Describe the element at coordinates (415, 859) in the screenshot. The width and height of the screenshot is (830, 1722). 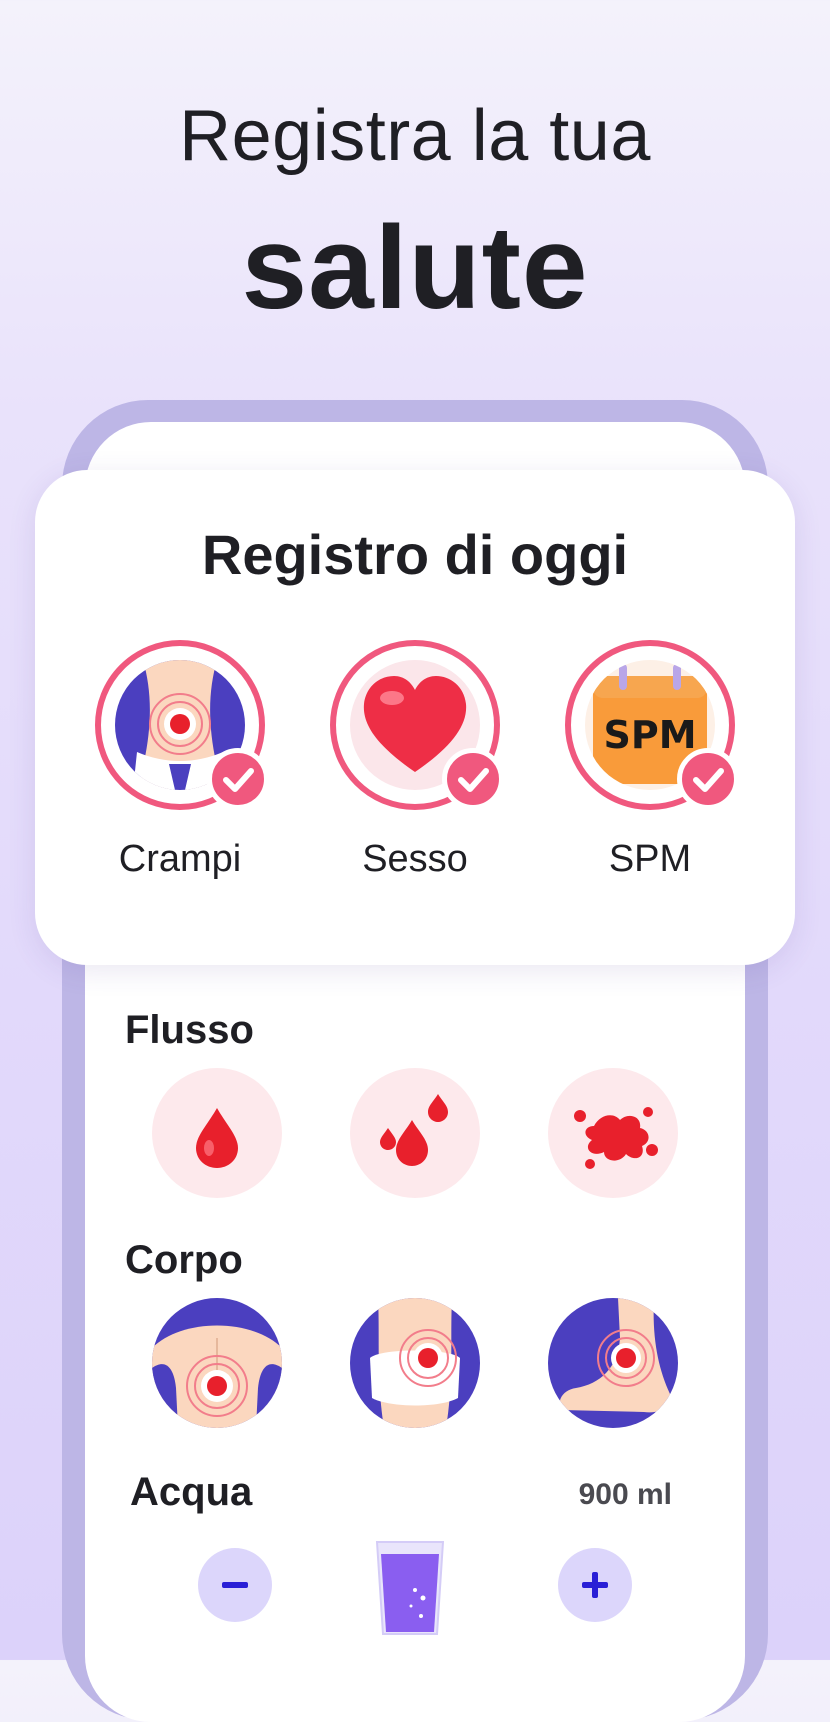
I see `log-label: Sesso` at that location.